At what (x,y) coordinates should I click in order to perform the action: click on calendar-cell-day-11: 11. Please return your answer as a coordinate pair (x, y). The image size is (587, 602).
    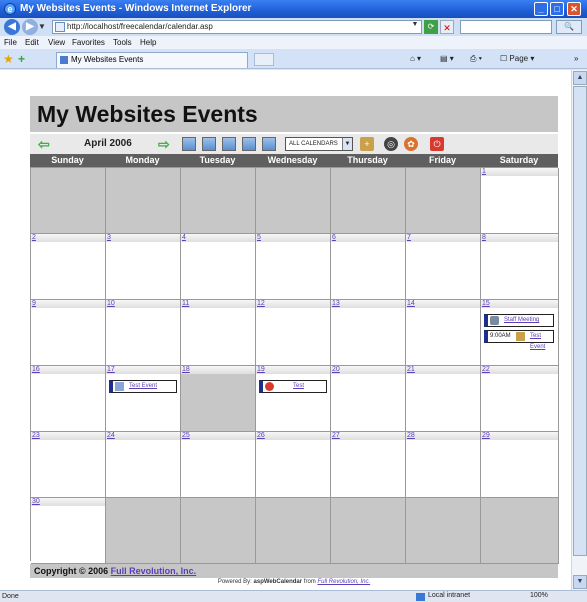
    Looking at the image, I should click on (218, 333).